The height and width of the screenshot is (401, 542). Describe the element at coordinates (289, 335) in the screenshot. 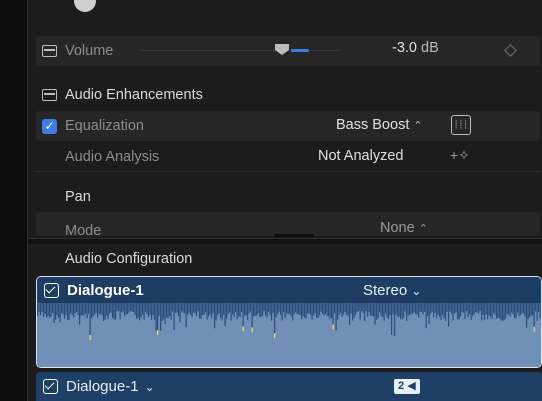

I see `waveform` at that location.